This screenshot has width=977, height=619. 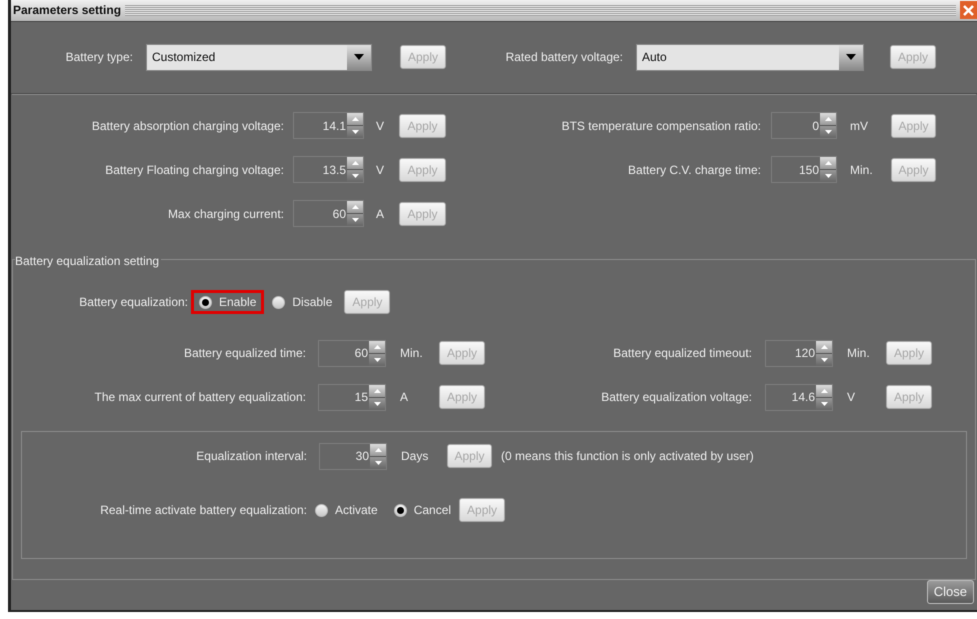 I want to click on field-label: Battery equalization:, so click(x=133, y=303).